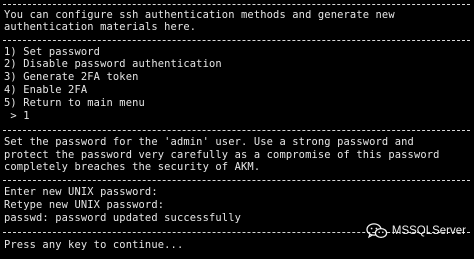 This screenshot has height=259, width=474. I want to click on intro-line-2: authentication materials here., so click(100, 27).